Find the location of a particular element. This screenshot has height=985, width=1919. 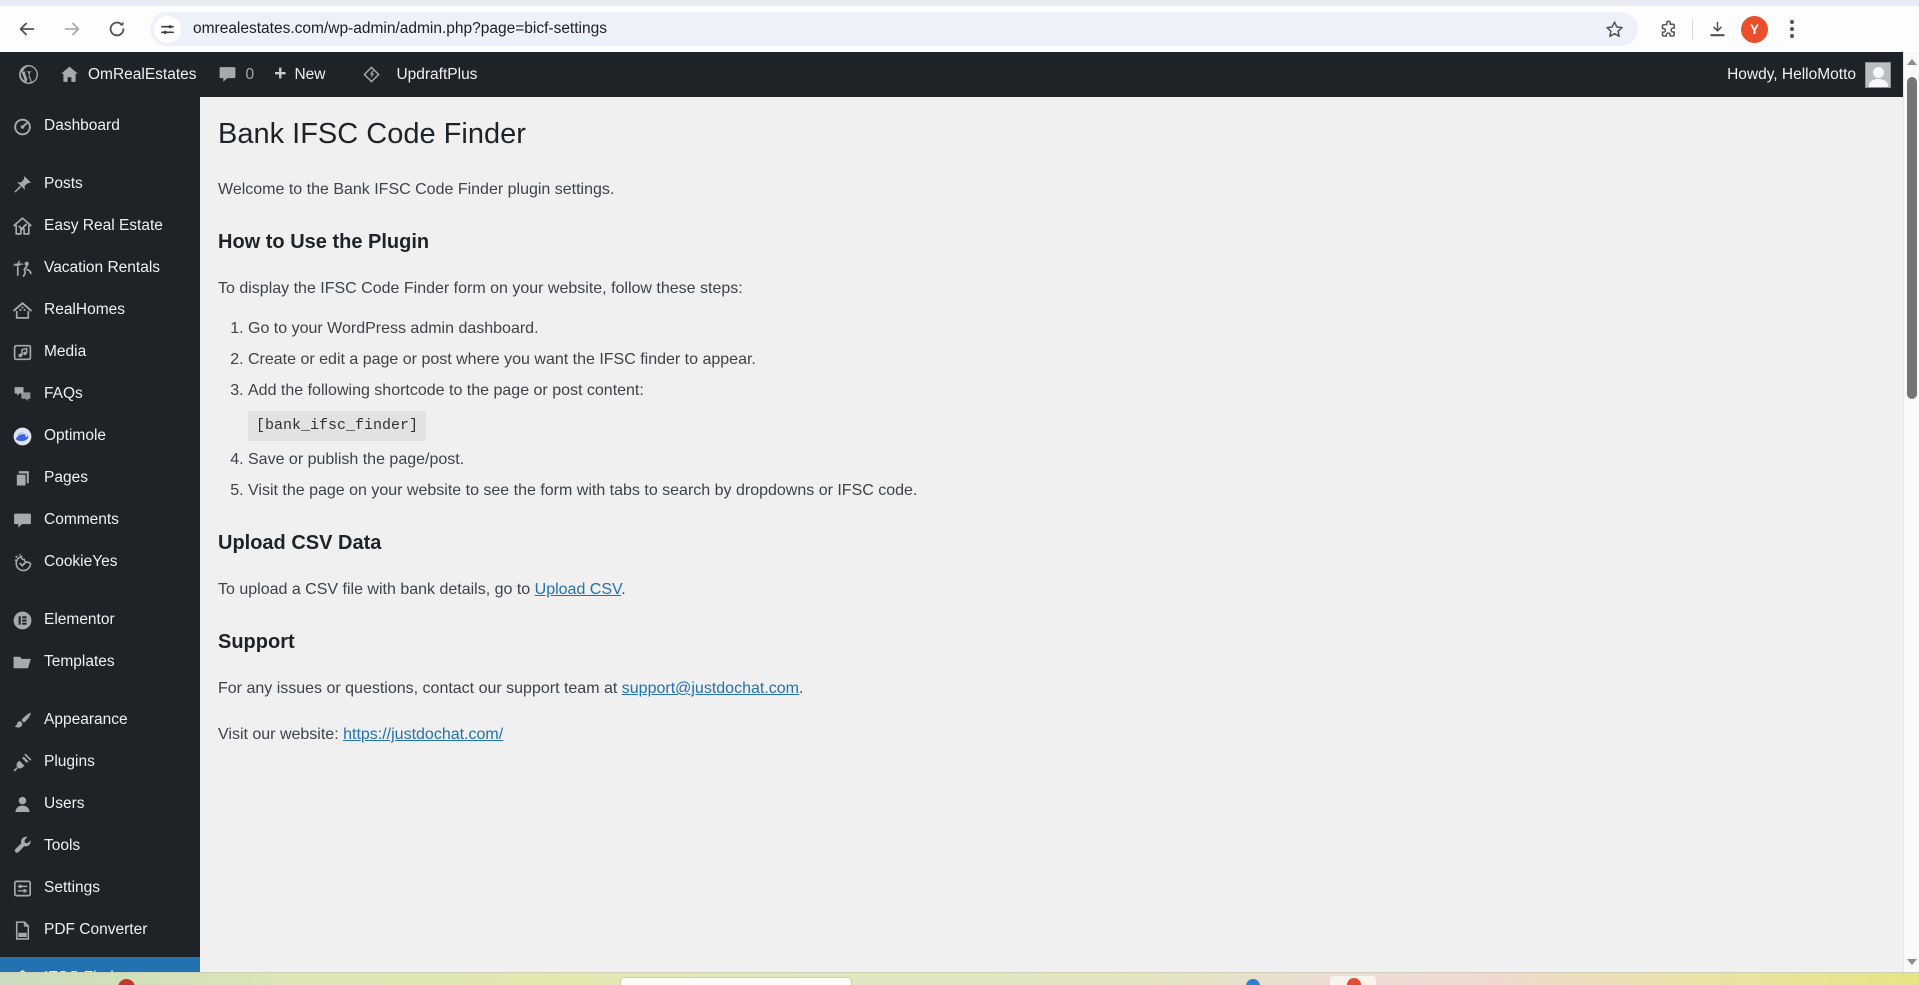

sidebar-item-pages: Pages is located at coordinates (100, 478).